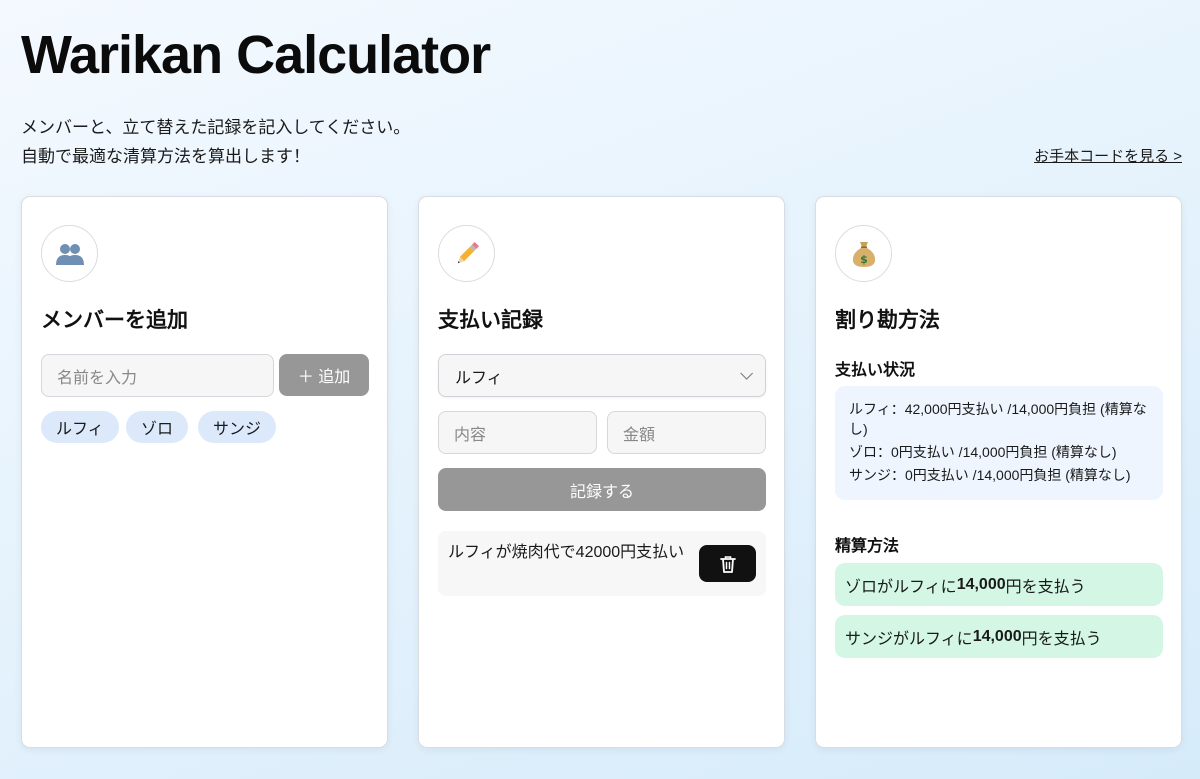  What do you see at coordinates (114, 320) in the screenshot?
I see `members-title: メンバーを追加` at bounding box center [114, 320].